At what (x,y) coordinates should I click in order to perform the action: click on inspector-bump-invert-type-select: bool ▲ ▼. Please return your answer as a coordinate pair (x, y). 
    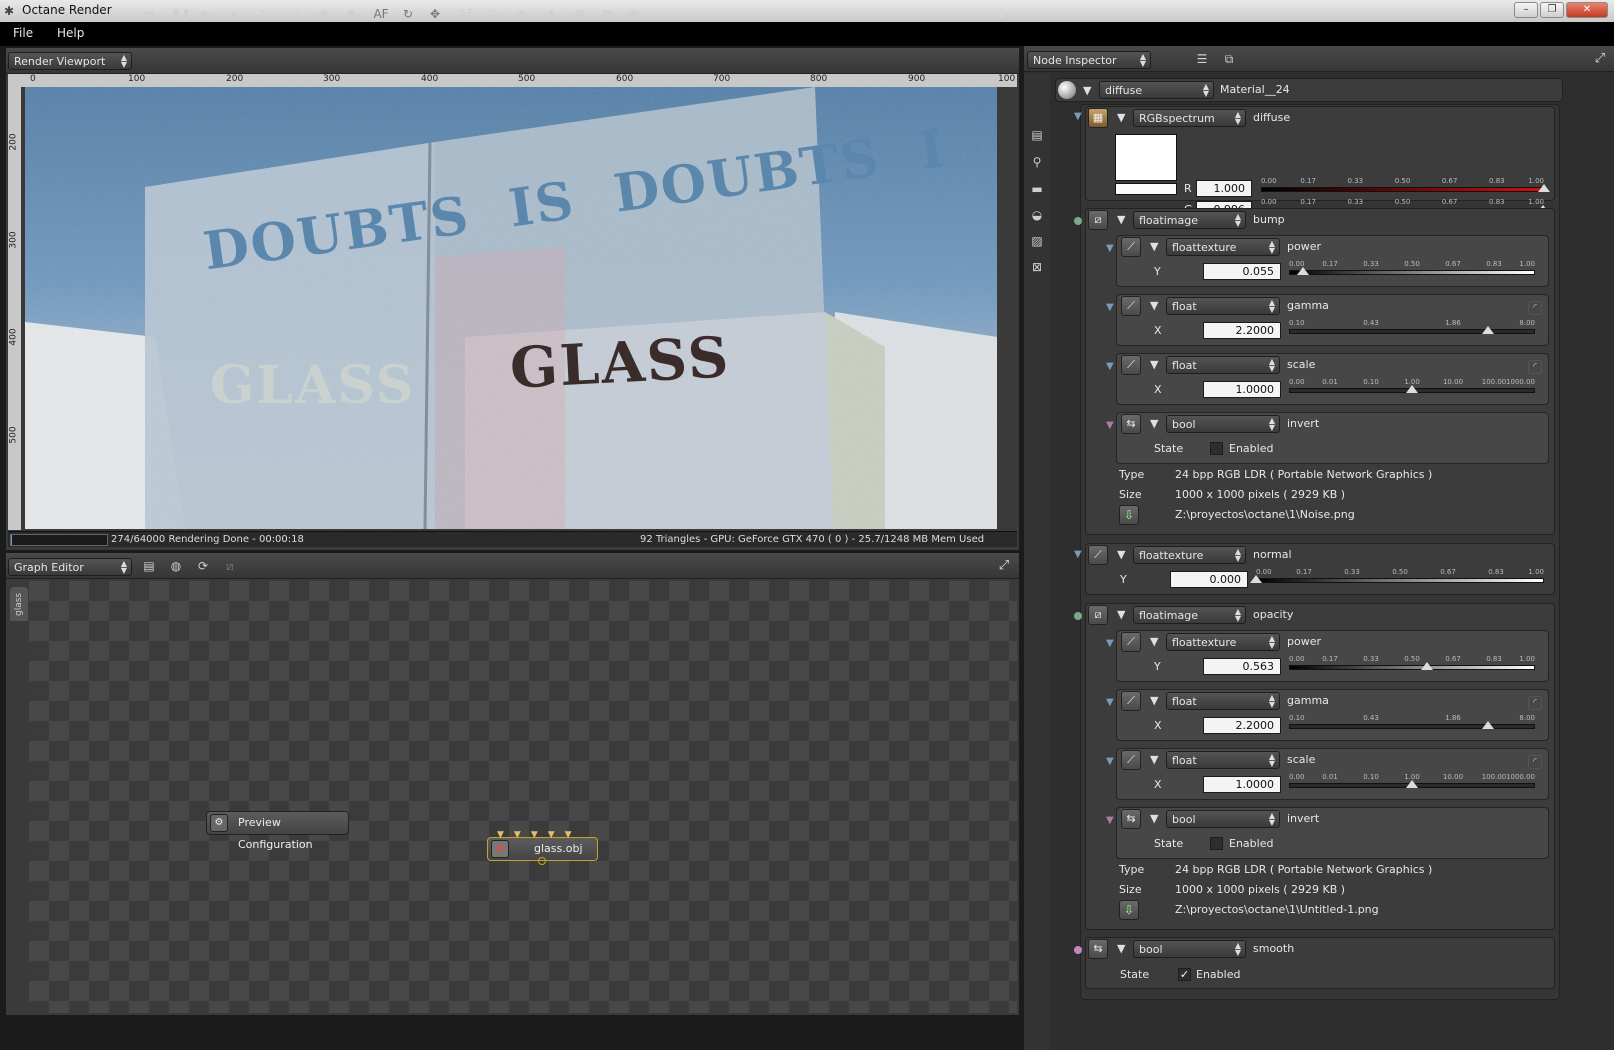
    Looking at the image, I should click on (1223, 424).